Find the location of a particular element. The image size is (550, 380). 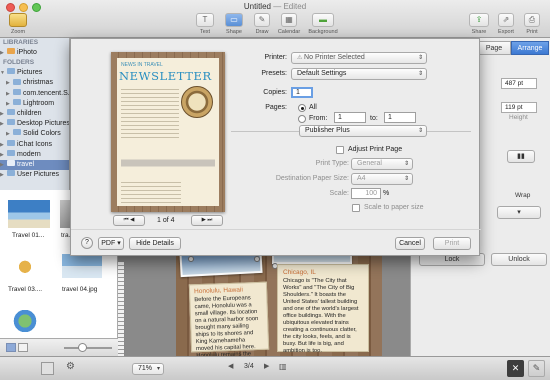

toolbar-draw-label: Draw is located at coordinates (262, 32).